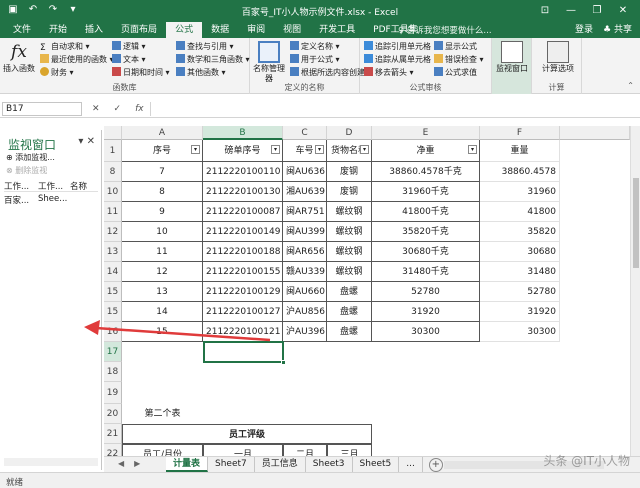 The width and height of the screenshot is (640, 488). What do you see at coordinates (426, 232) in the screenshot?
I see `cell-net-weight: 35820千克` at bounding box center [426, 232].